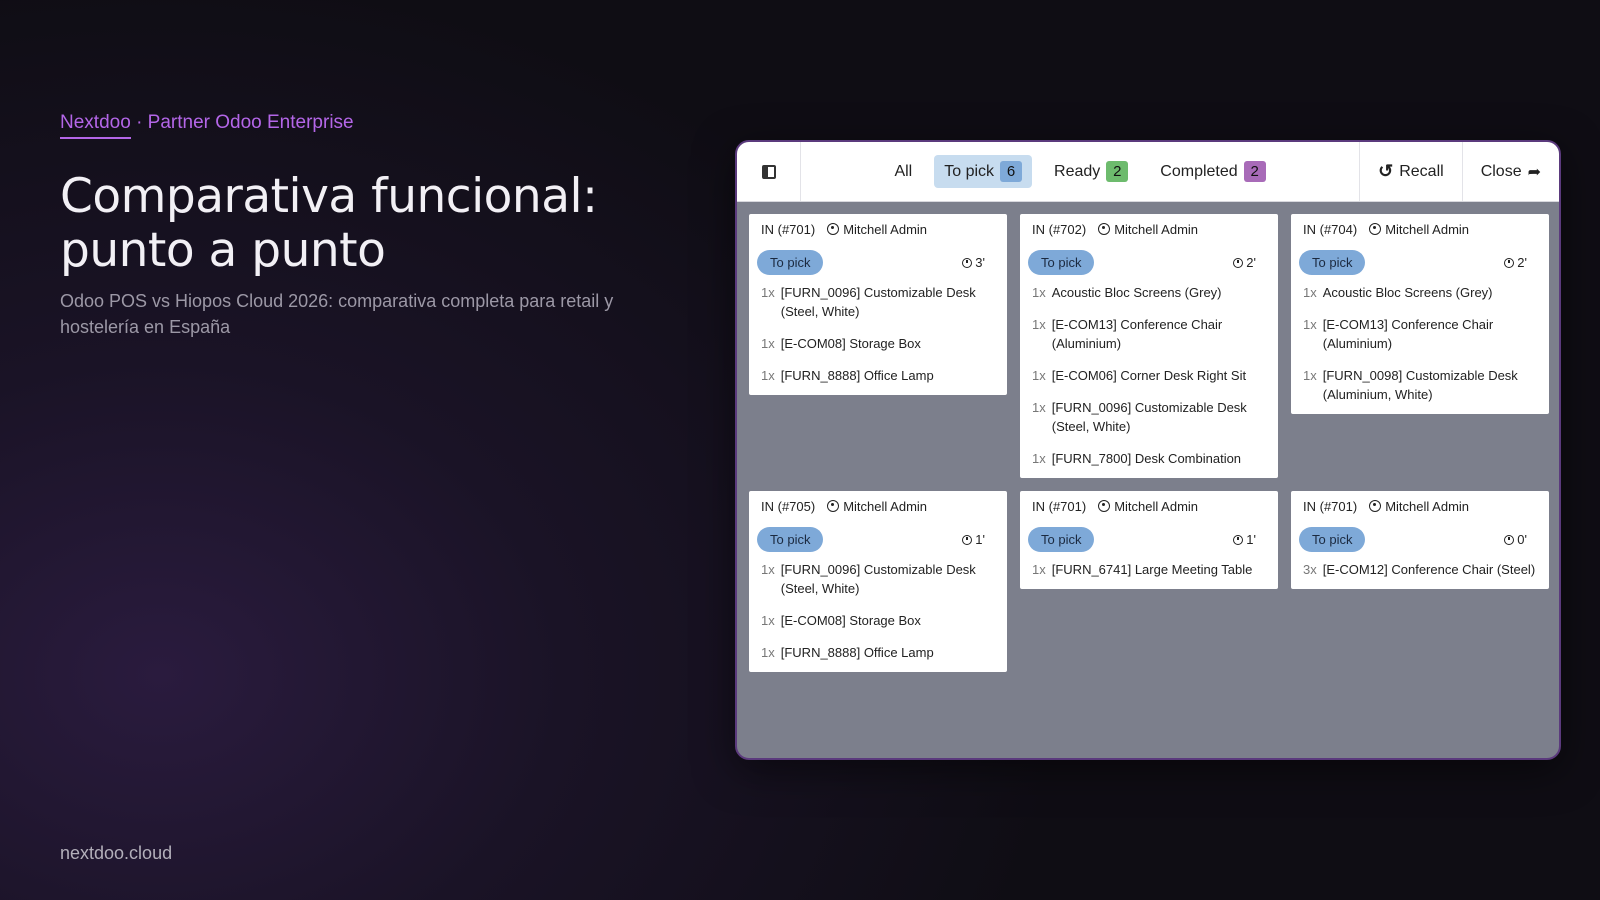 This screenshot has height=900, width=1600. I want to click on sidebar-toggle-button, so click(769, 171).